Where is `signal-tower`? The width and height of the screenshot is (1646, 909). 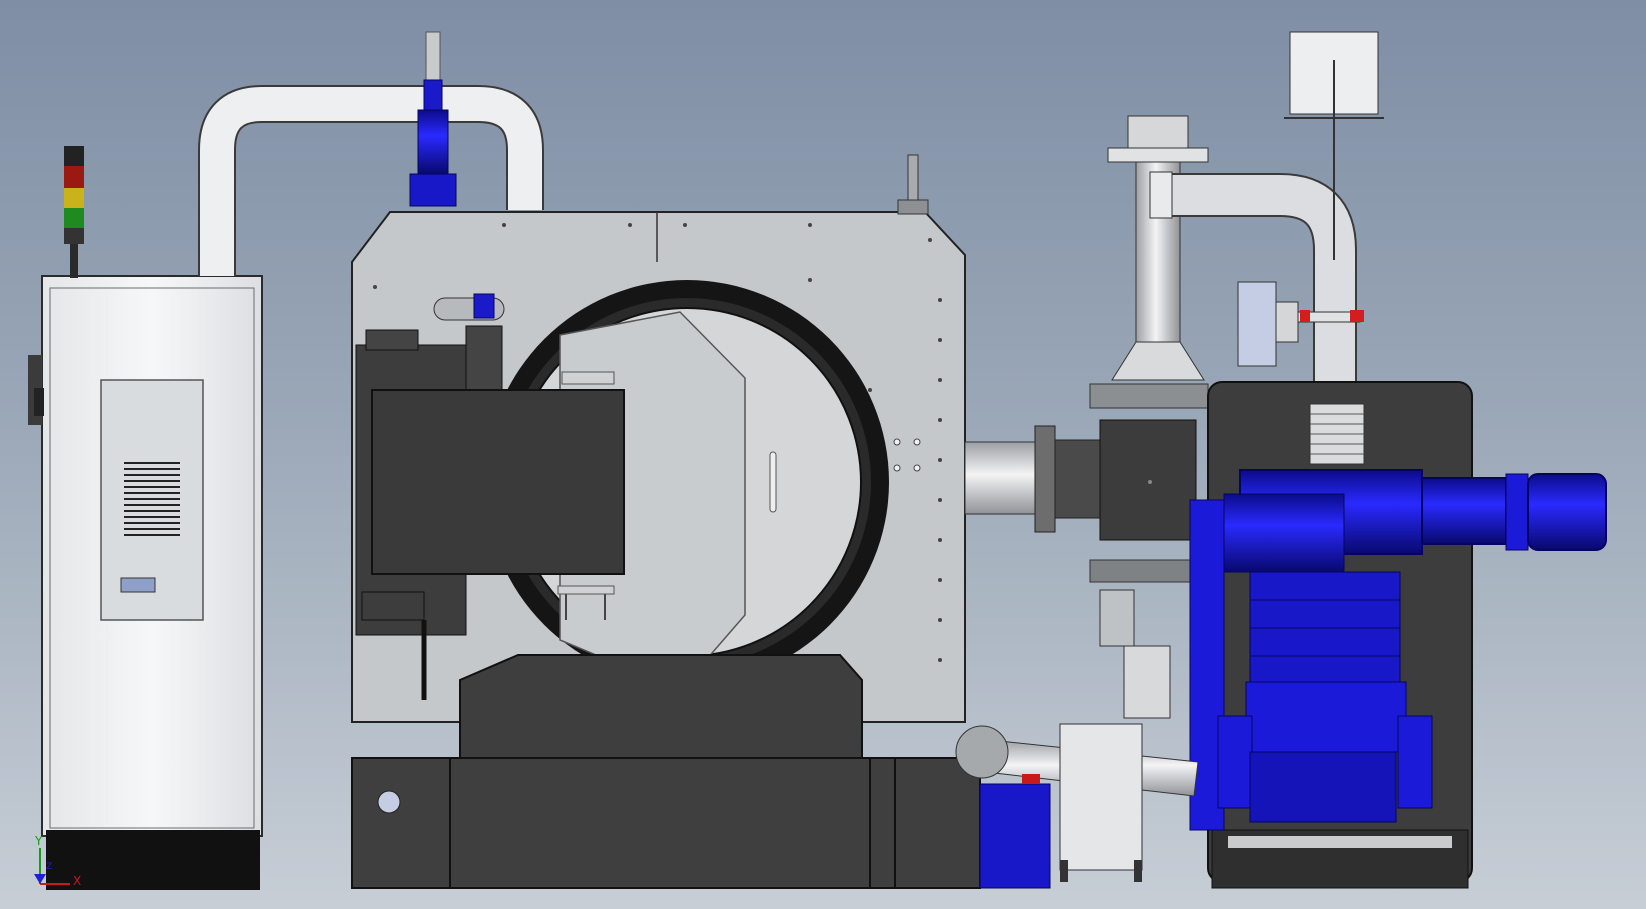 signal-tower is located at coordinates (74, 212).